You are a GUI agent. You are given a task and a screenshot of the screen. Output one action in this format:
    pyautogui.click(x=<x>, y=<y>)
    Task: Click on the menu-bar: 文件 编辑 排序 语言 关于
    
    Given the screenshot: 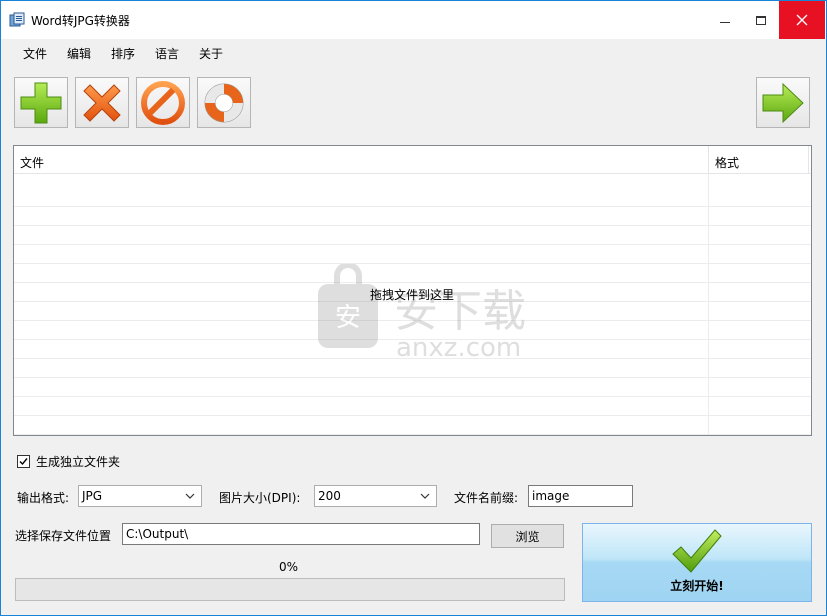 What is the action you would take?
    pyautogui.click(x=413, y=52)
    